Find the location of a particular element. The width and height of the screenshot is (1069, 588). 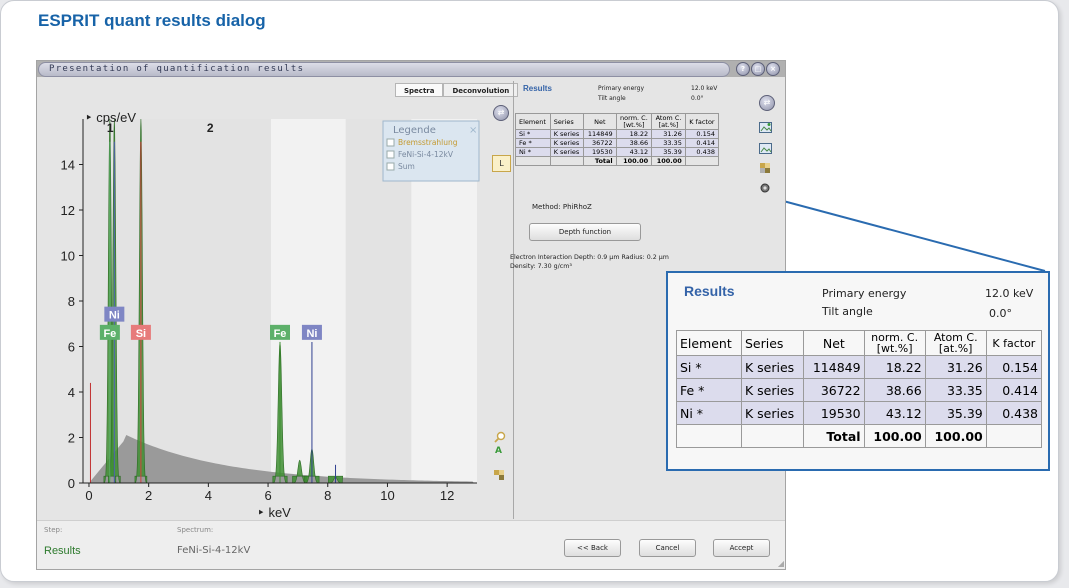

x-tick-label: 0 is located at coordinates (88, 495).